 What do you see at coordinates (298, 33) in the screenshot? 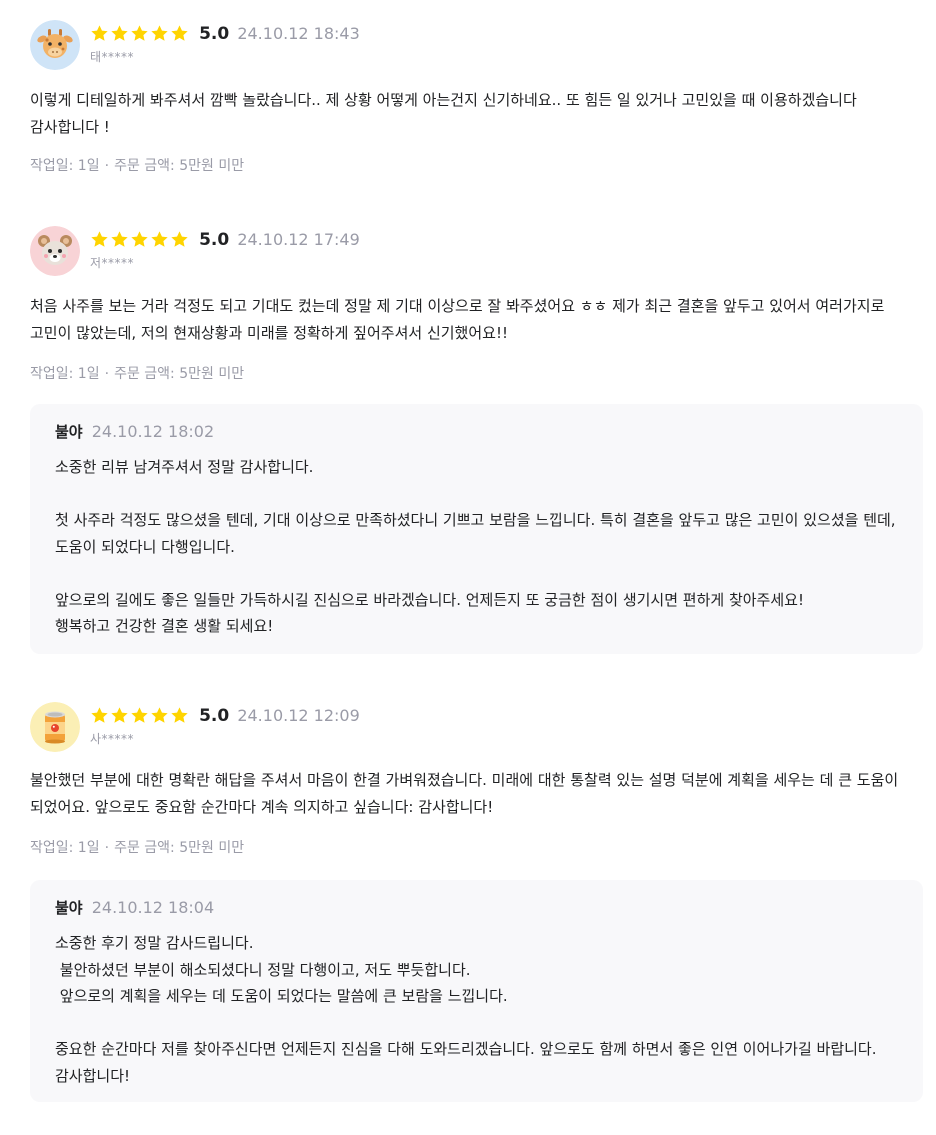
I see `review-date: 24.10.12 18:43` at bounding box center [298, 33].